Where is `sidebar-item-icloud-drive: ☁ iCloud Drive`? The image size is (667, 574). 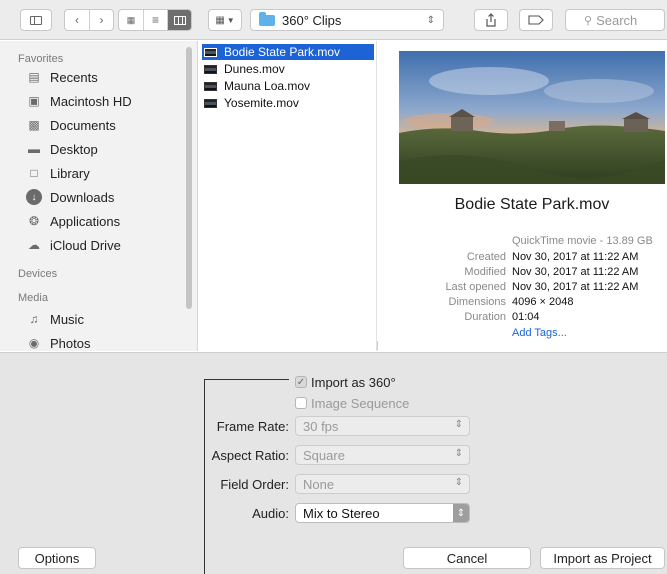 sidebar-item-icloud-drive: ☁ iCloud Drive is located at coordinates (106, 245).